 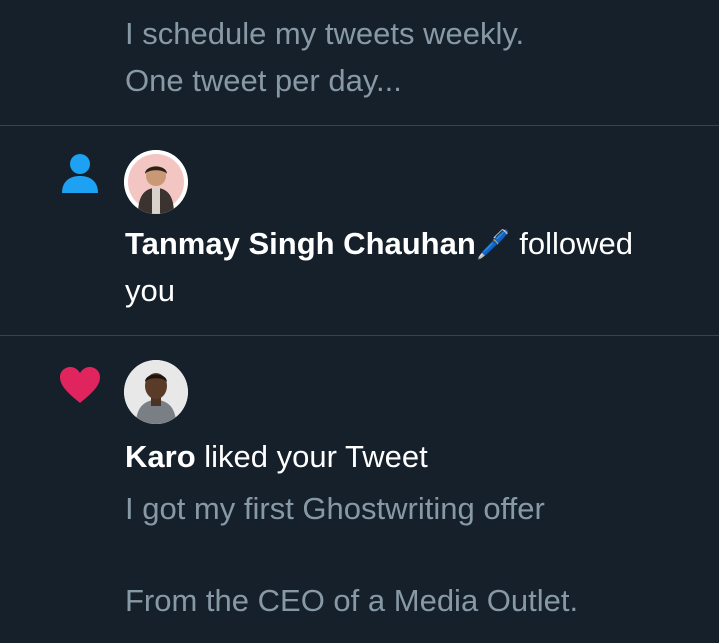 I want to click on liked-tweet-line-1: I got my first Ghostwriting offer, so click(x=335, y=508).